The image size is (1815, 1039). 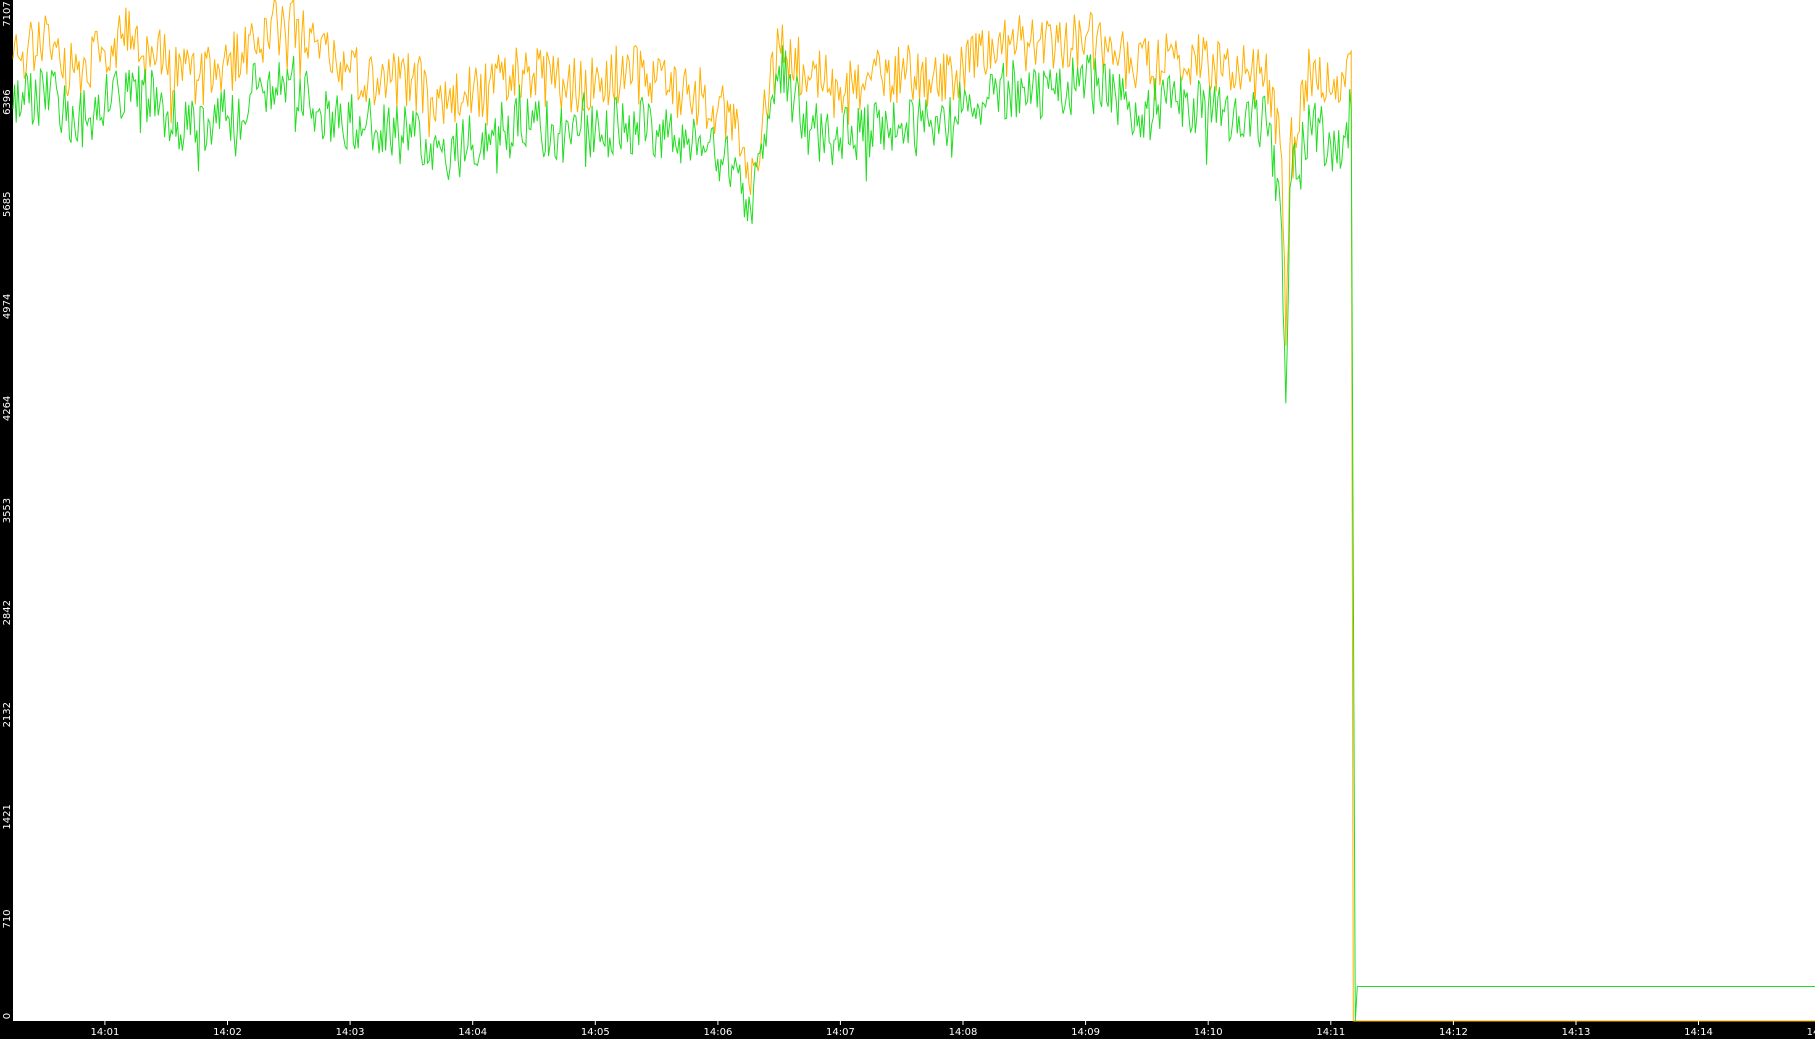 I want to click on y-tick-label: 2132, so click(x=7, y=714).